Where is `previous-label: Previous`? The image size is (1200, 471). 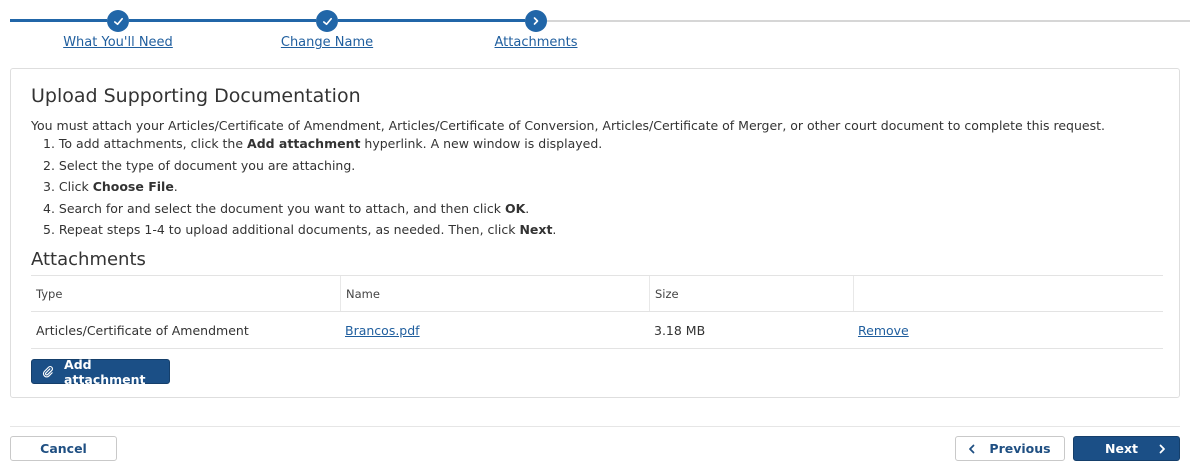 previous-label: Previous is located at coordinates (1020, 448).